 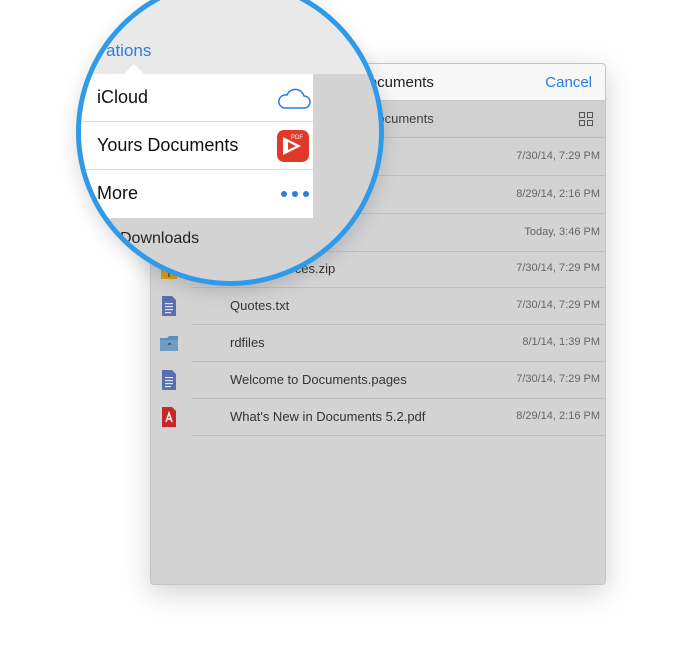 What do you see at coordinates (118, 193) in the screenshot?
I see `location-label: More` at bounding box center [118, 193].